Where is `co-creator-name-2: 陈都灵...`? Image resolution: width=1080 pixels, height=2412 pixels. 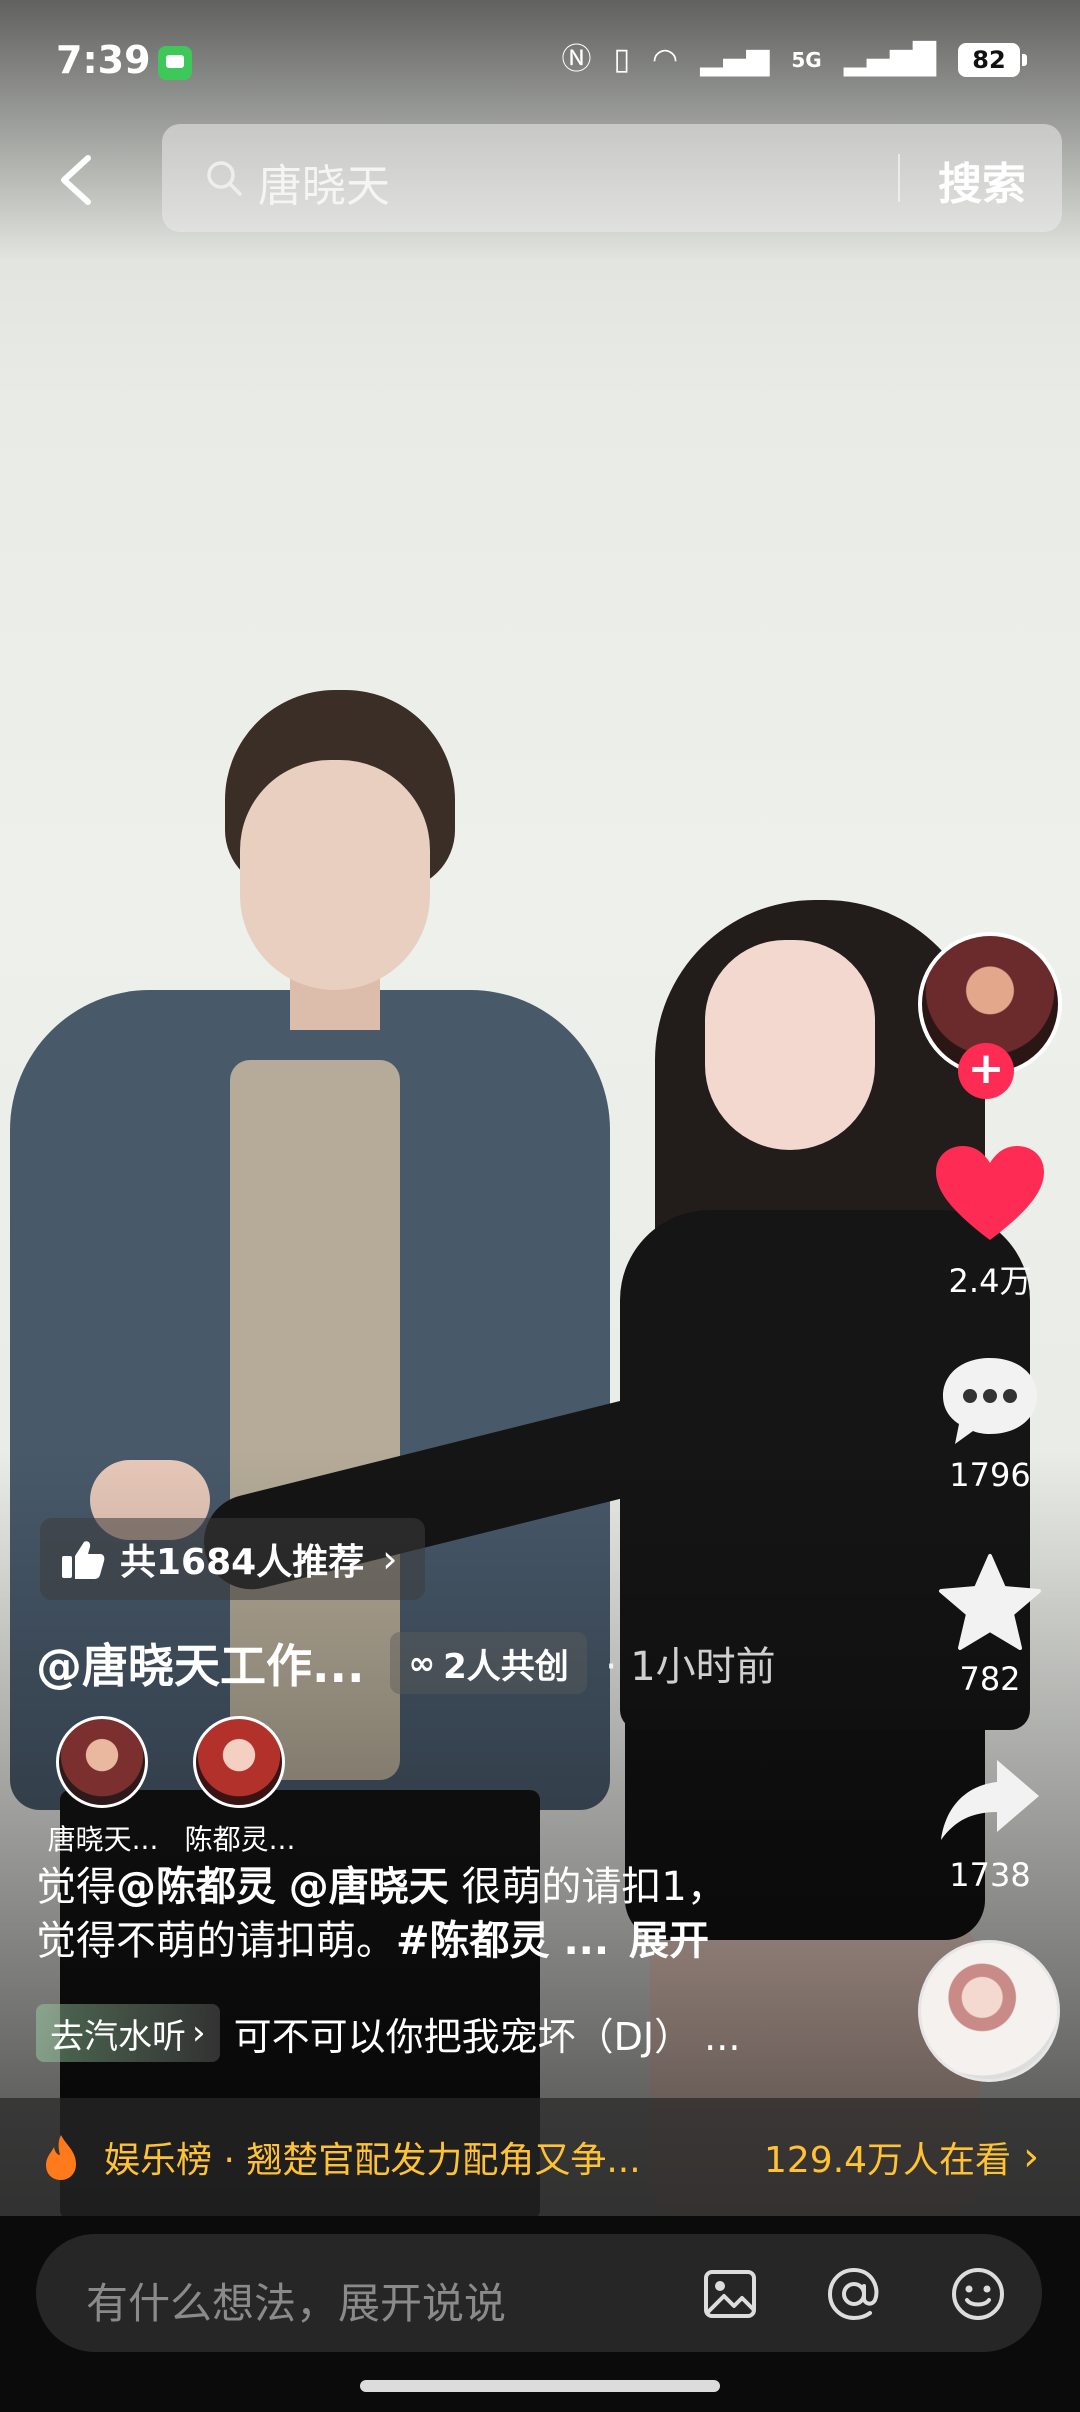
co-creator-name-2: 陈都灵... is located at coordinates (240, 1839).